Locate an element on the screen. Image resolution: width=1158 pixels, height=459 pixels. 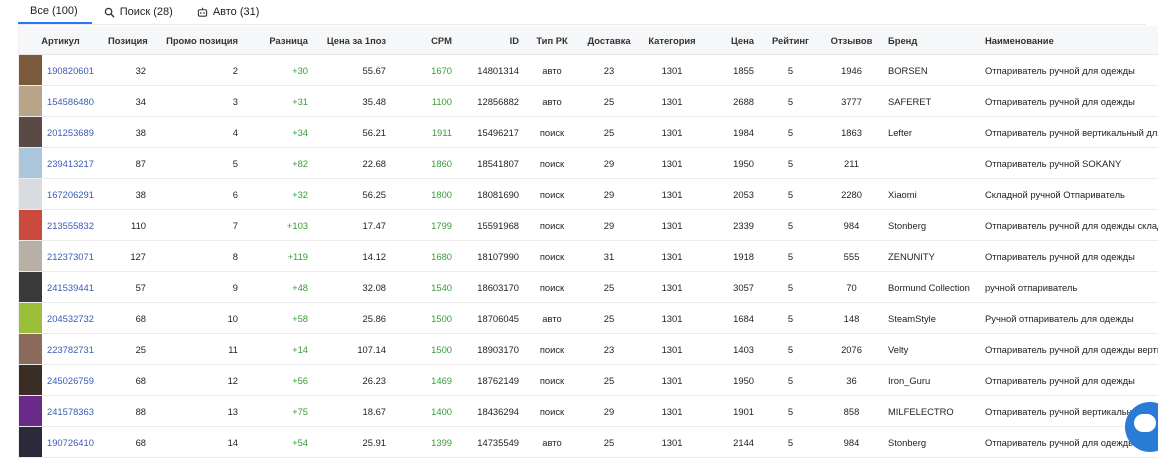
article-link: 212373071 is located at coordinates (70, 256).